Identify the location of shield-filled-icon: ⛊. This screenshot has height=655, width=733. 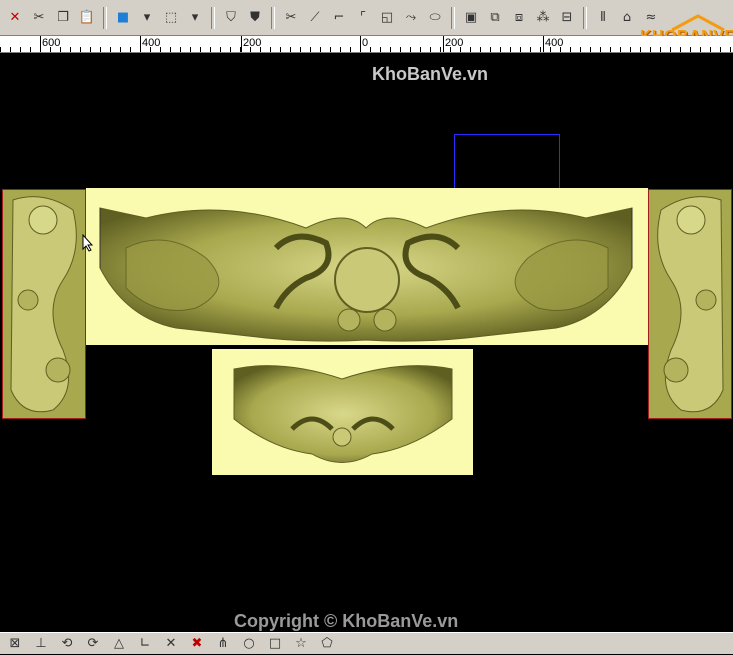
(255, 18).